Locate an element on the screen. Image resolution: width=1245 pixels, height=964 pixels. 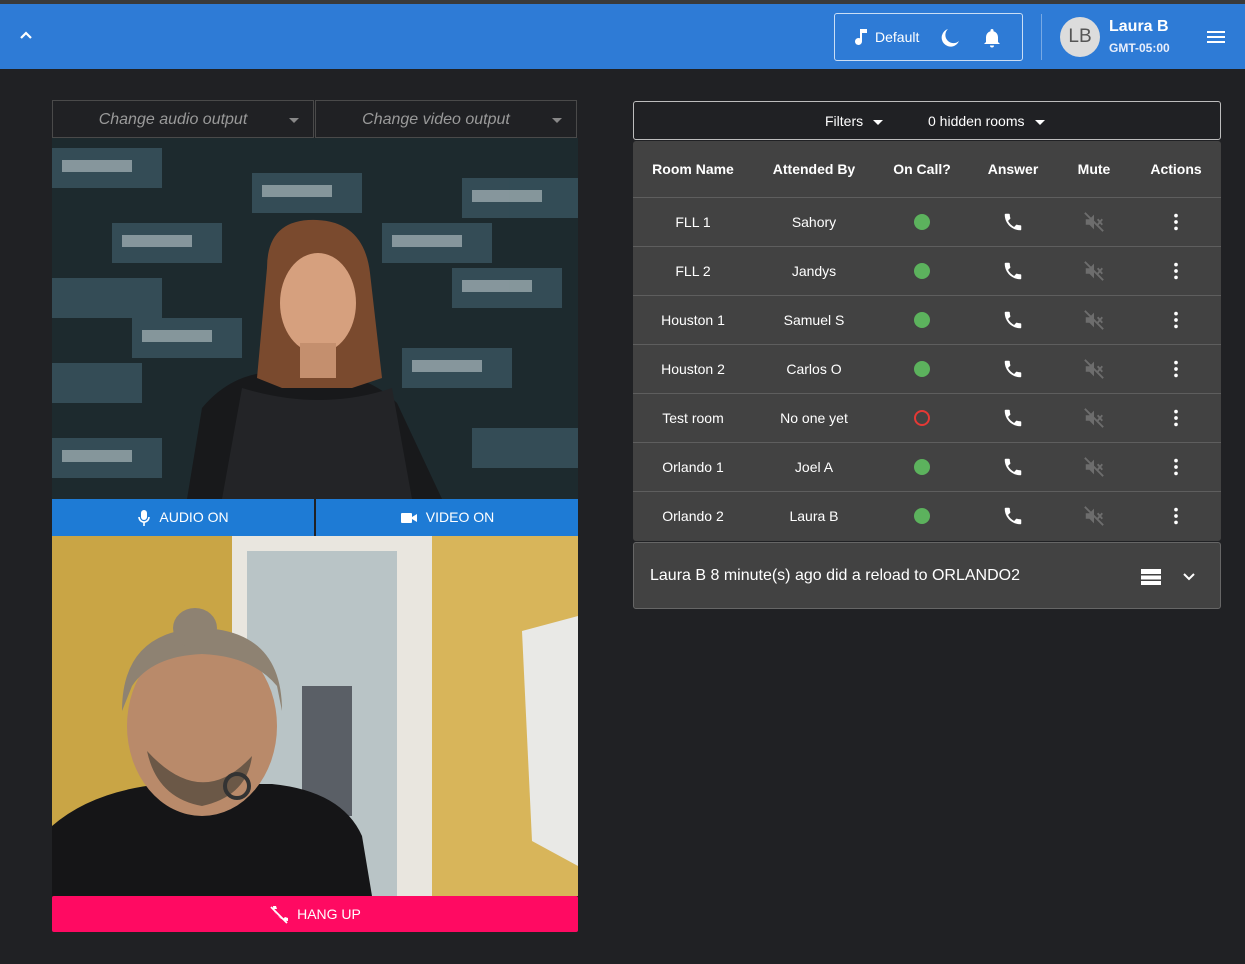
hidden-rooms-dropdown: 0 hidden rooms is located at coordinates (986, 121).